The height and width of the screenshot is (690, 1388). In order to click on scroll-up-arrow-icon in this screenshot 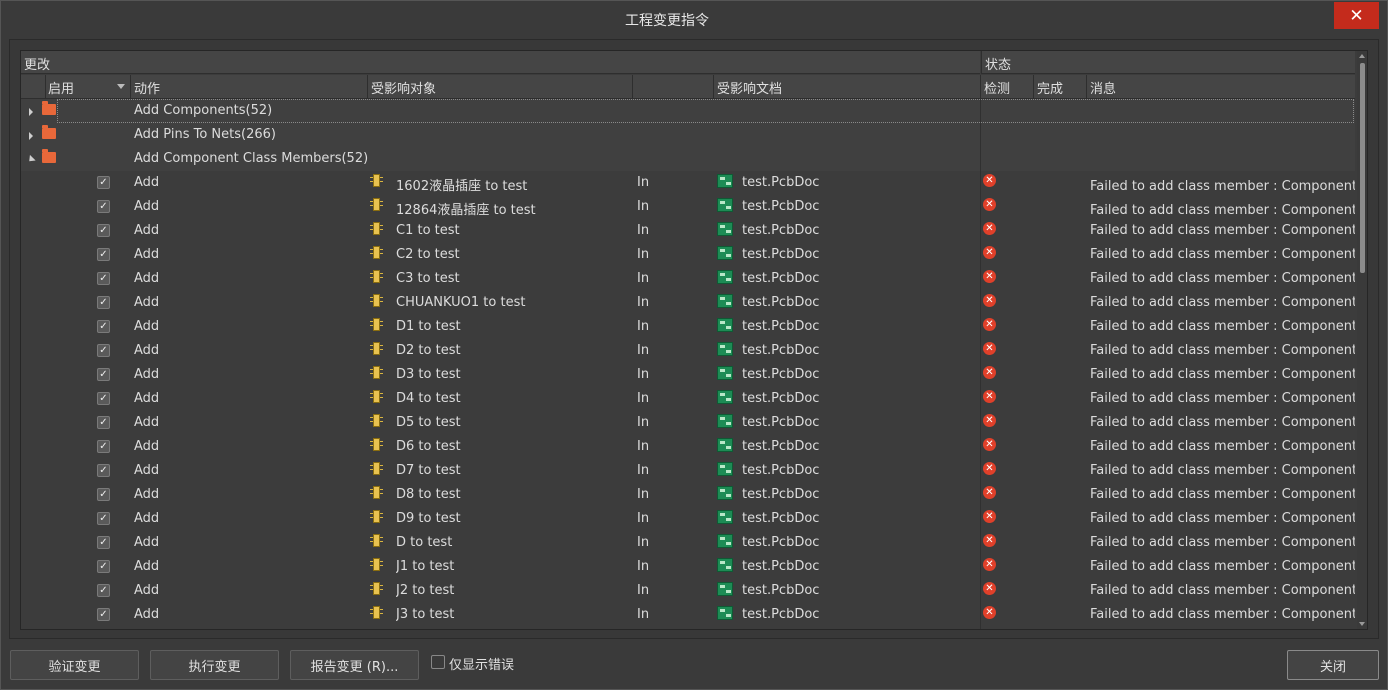, I will do `click(1362, 56)`.